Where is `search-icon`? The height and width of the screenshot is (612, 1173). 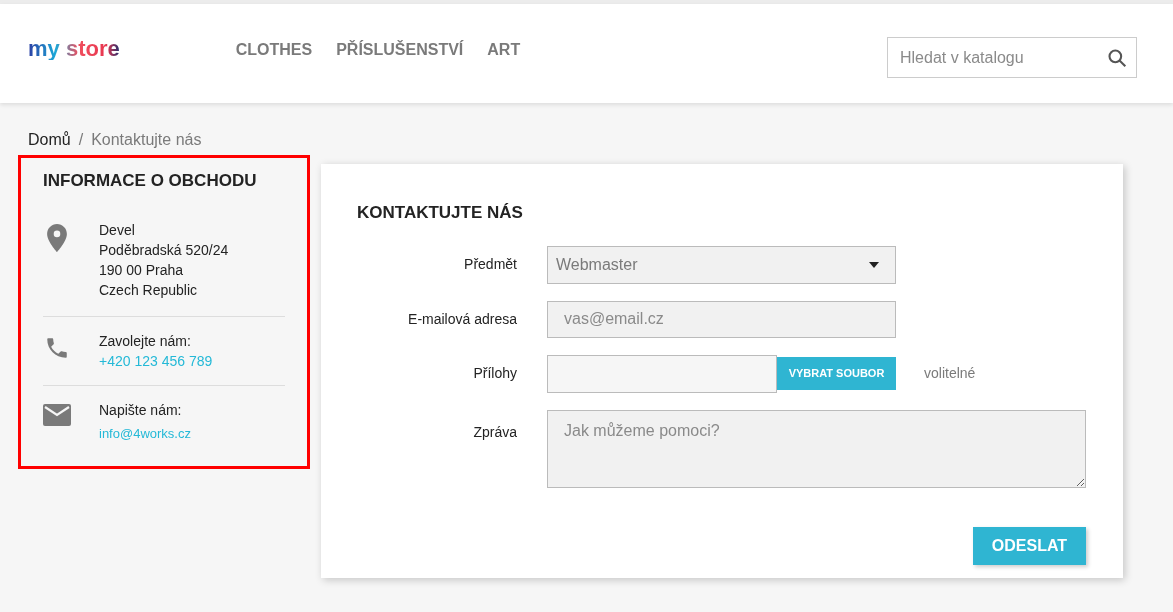 search-icon is located at coordinates (1117, 58).